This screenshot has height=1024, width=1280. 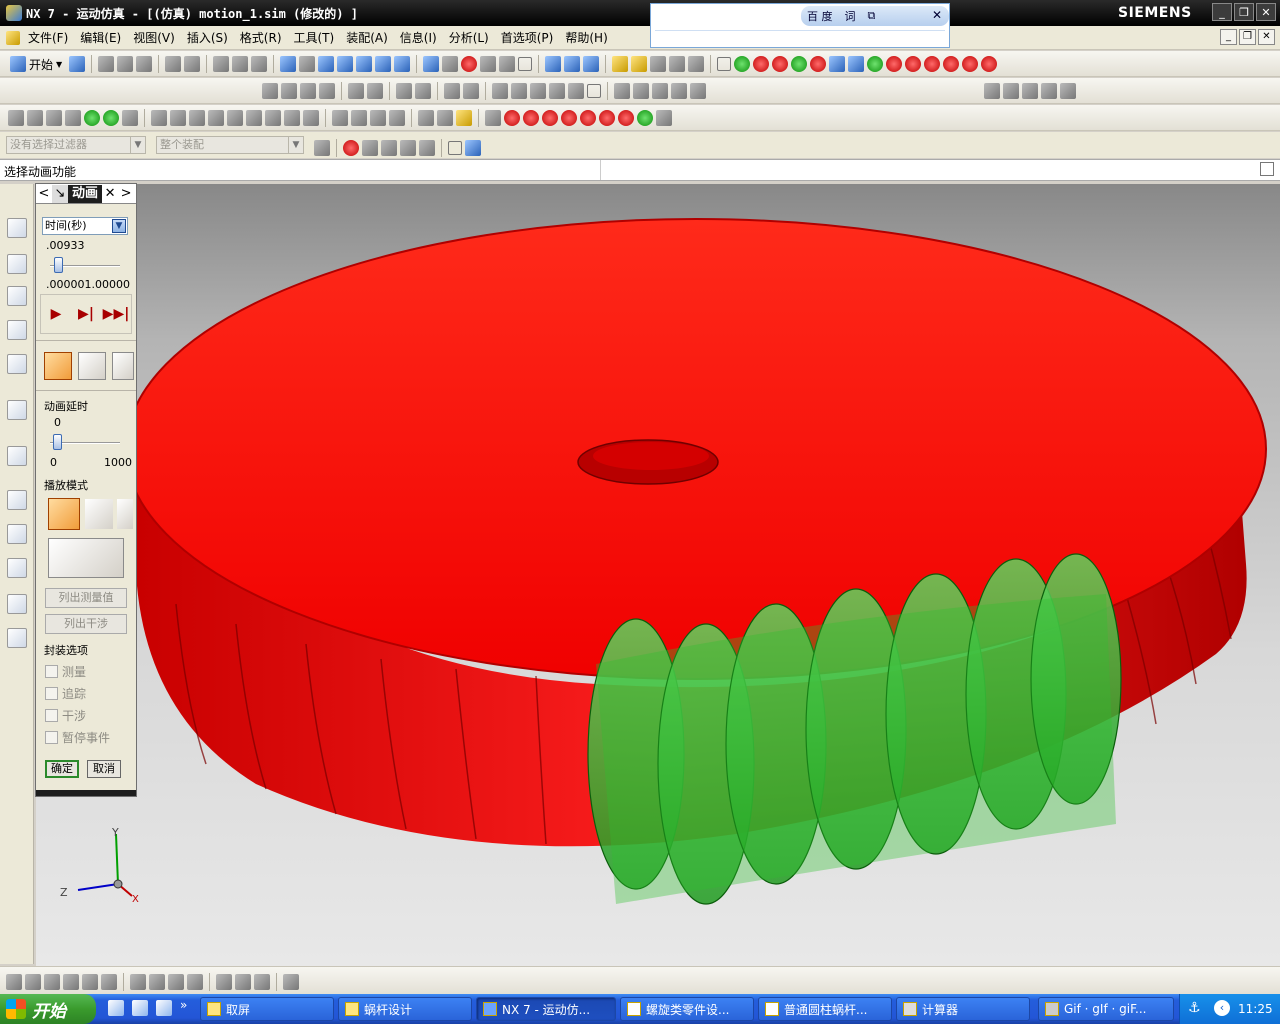 I want to click on step-forward-icon: ▶|, so click(x=86, y=314).